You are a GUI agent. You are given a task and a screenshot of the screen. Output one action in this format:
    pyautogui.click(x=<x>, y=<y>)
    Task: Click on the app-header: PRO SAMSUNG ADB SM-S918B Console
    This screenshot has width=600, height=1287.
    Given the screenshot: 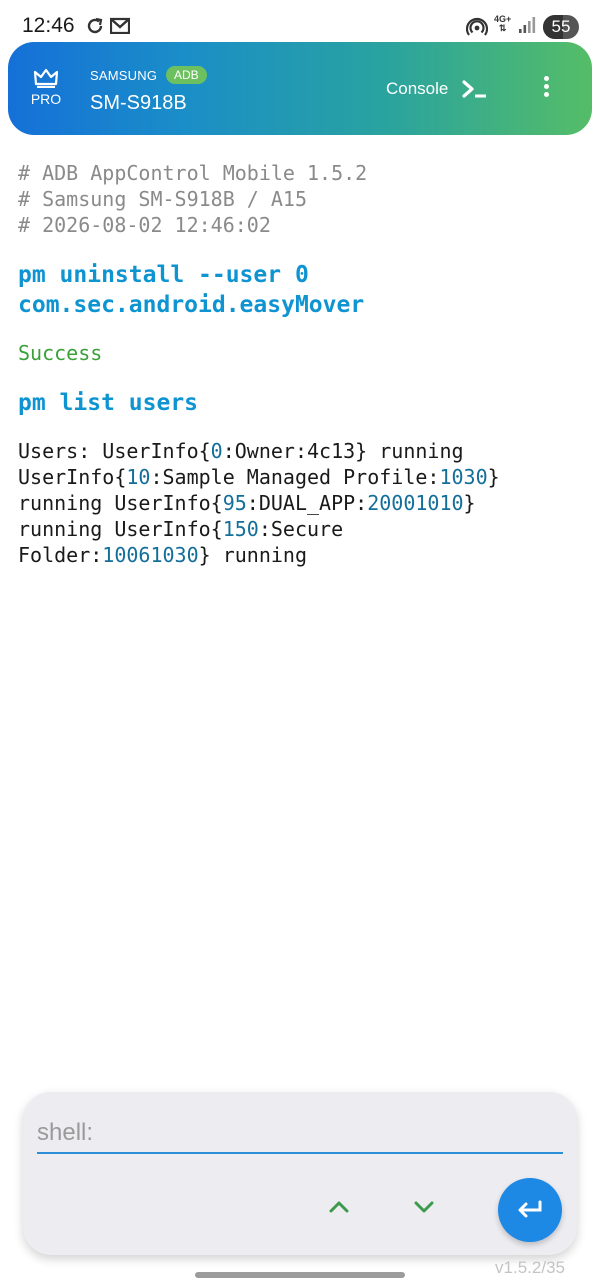 What is the action you would take?
    pyautogui.click(x=300, y=88)
    